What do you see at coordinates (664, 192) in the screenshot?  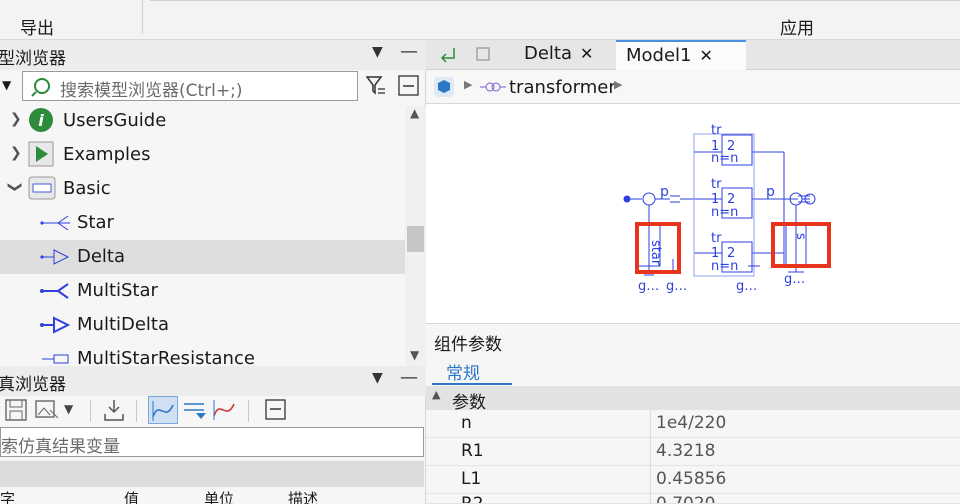 I see `p-left-label: p` at bounding box center [664, 192].